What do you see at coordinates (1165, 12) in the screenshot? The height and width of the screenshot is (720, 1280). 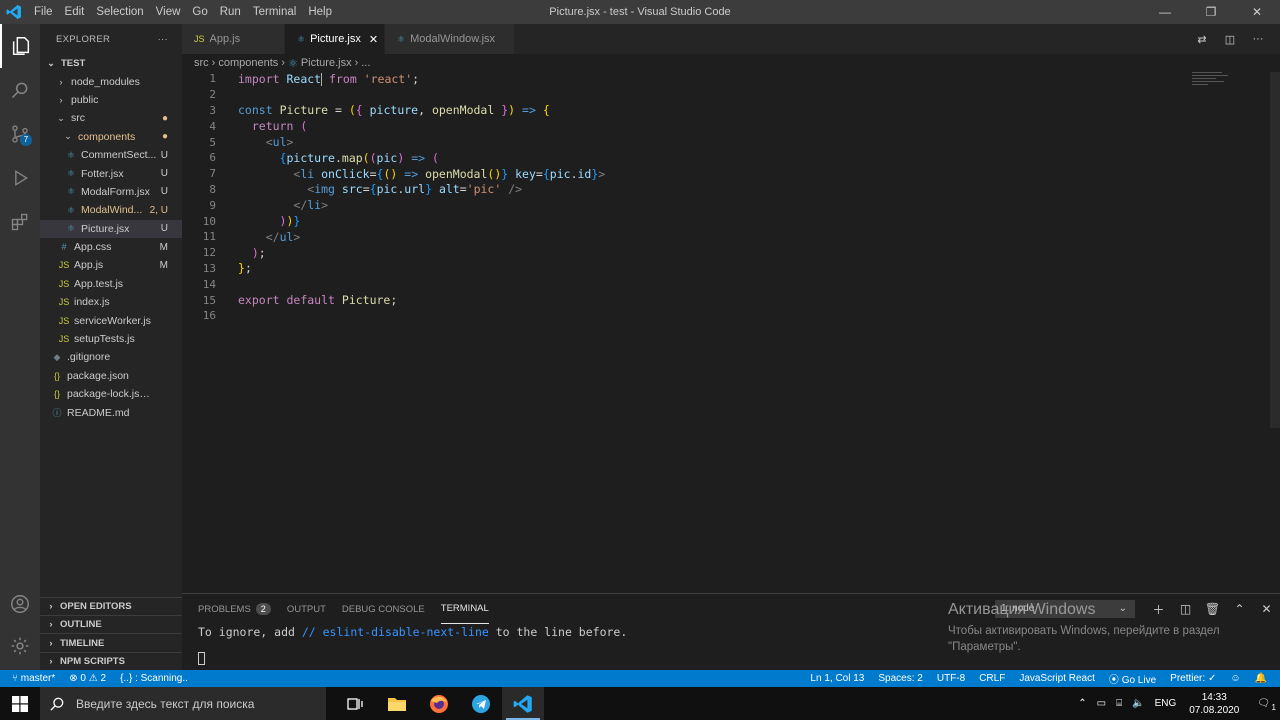 I see `minimize-button: —` at bounding box center [1165, 12].